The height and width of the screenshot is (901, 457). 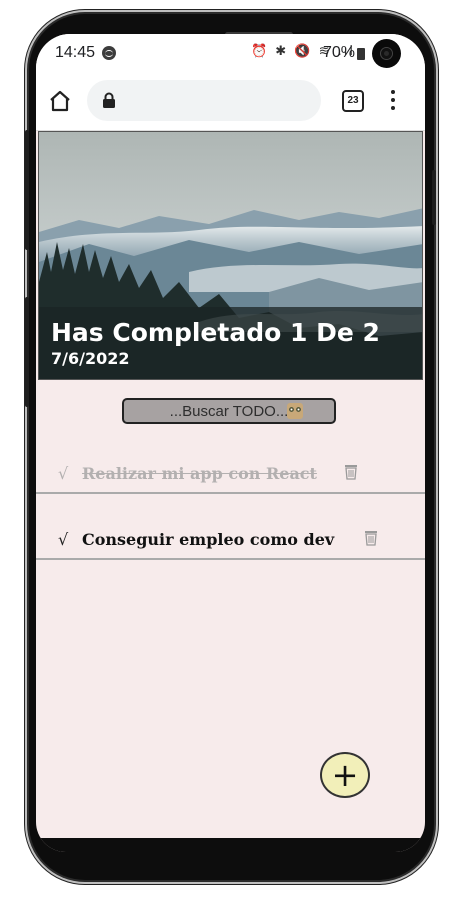 What do you see at coordinates (90, 358) in the screenshot?
I see `current-date: 7/6/2022` at bounding box center [90, 358].